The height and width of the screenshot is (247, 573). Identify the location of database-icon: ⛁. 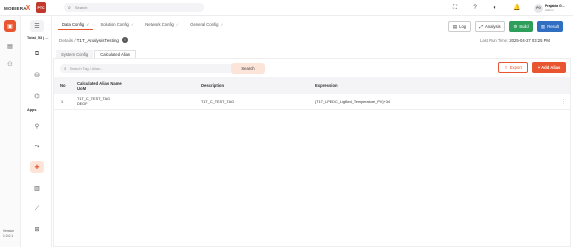
(37, 75).